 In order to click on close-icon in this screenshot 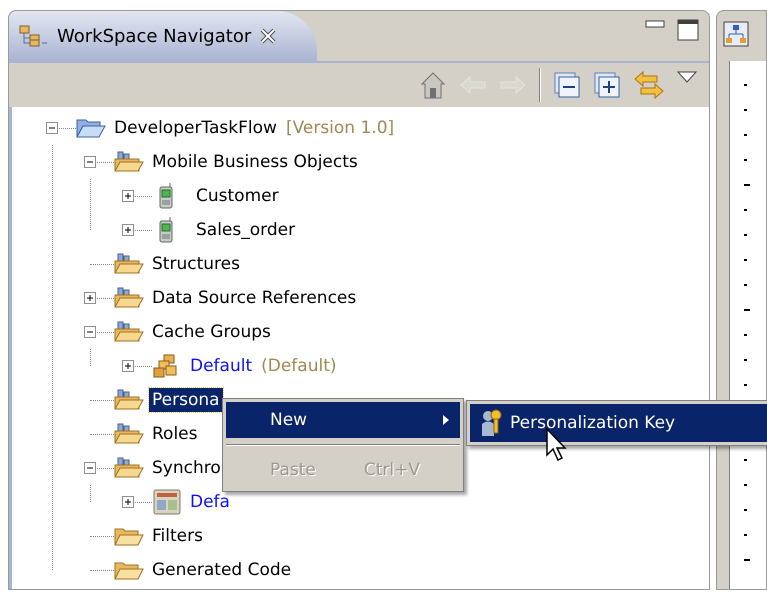, I will do `click(268, 36)`.